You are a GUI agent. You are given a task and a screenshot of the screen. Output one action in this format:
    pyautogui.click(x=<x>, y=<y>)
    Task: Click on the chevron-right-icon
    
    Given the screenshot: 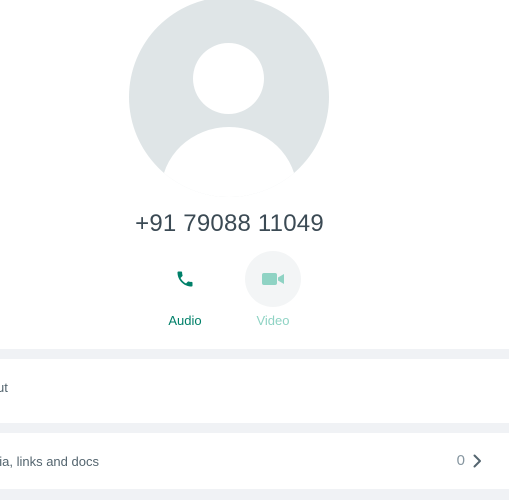 What is the action you would take?
    pyautogui.click(x=477, y=461)
    